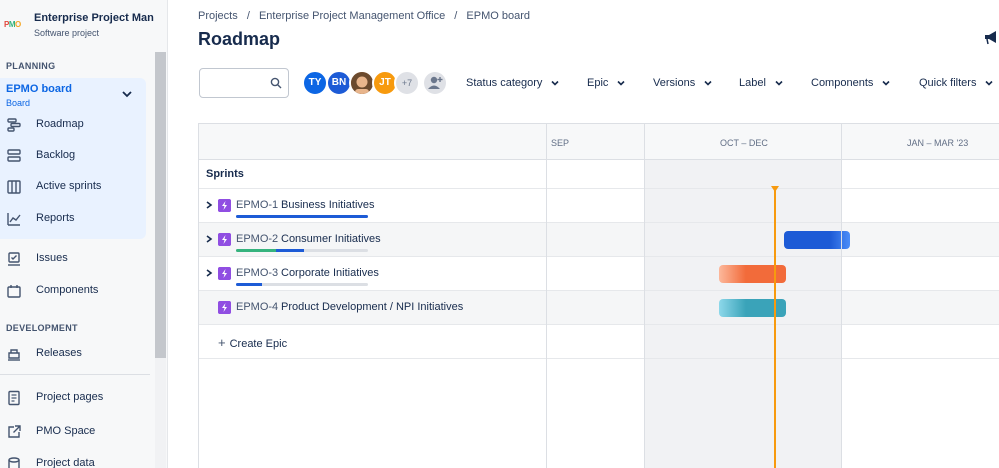 Image resolution: width=999 pixels, height=468 pixels. Describe the element at coordinates (75, 398) in the screenshot. I see `sidebar-item-project-pages: Project pages` at that location.